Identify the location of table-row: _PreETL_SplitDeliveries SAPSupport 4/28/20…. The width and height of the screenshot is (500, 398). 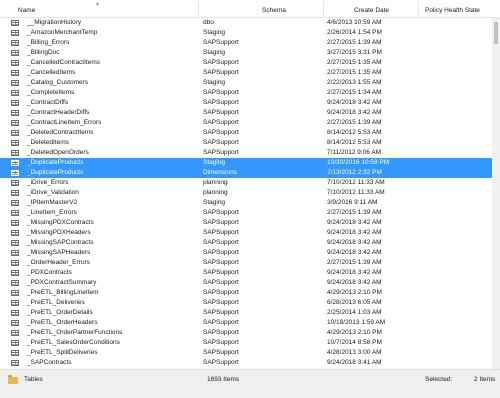
(246, 353).